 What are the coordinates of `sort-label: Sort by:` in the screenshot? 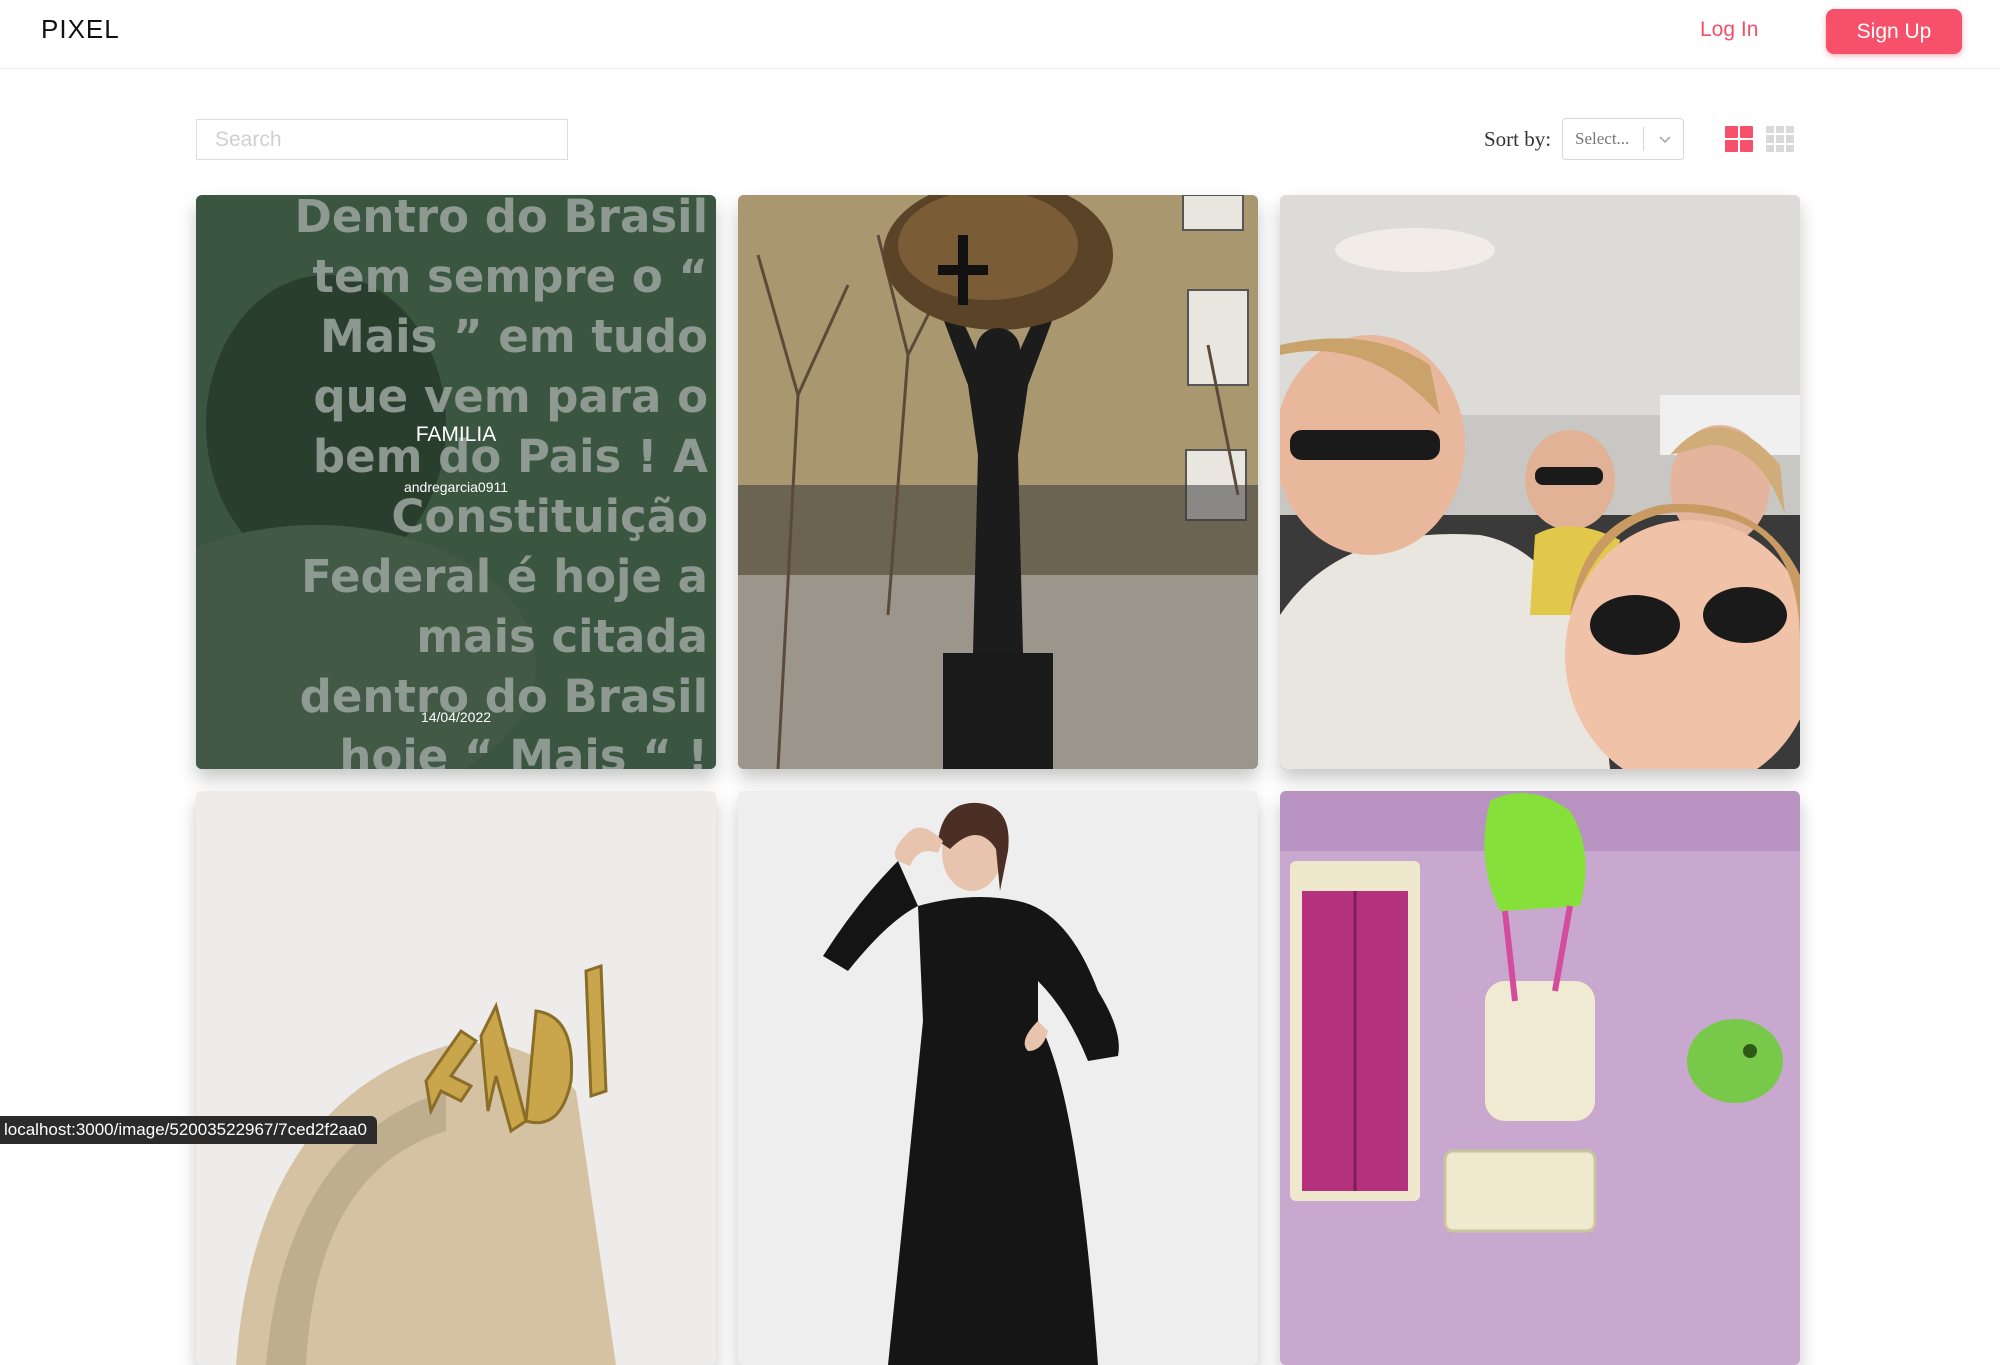 It's located at (1518, 139).